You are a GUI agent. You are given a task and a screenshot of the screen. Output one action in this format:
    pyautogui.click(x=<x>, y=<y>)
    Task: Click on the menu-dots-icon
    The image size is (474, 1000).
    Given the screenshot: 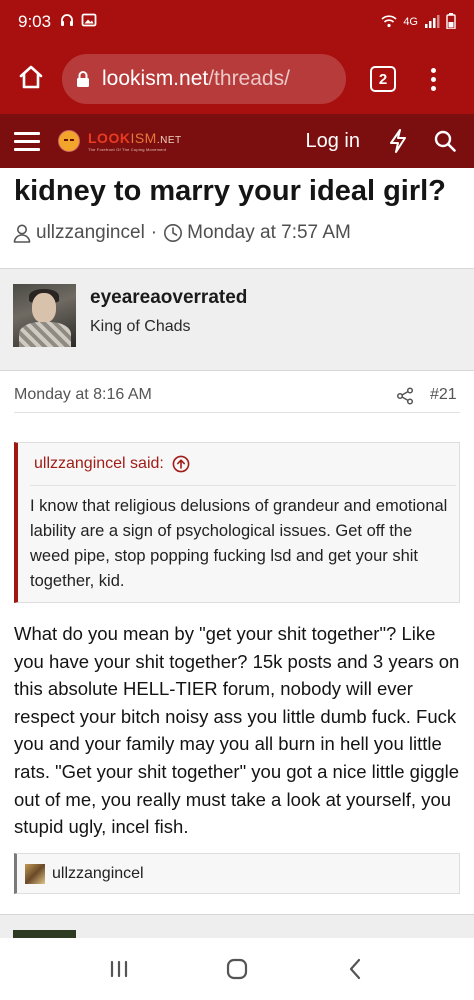 What is the action you would take?
    pyautogui.click(x=433, y=79)
    